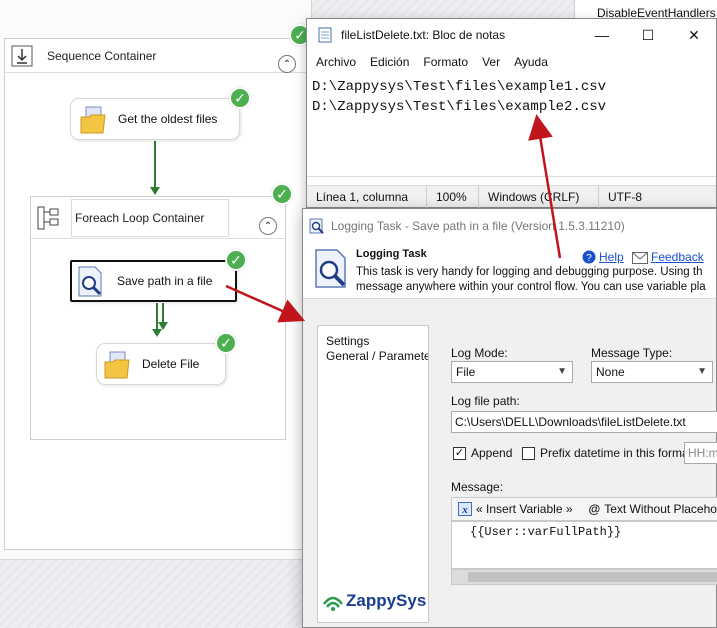  What do you see at coordinates (171, 364) in the screenshot?
I see `task-label: Delete File` at bounding box center [171, 364].